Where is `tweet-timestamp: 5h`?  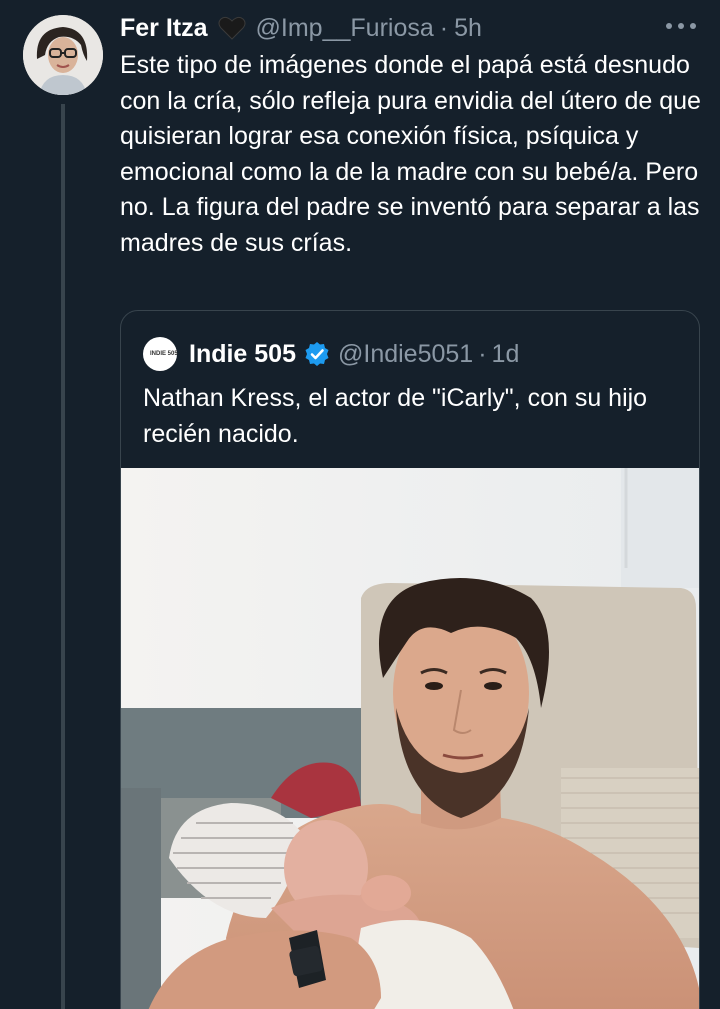 tweet-timestamp: 5h is located at coordinates (468, 28).